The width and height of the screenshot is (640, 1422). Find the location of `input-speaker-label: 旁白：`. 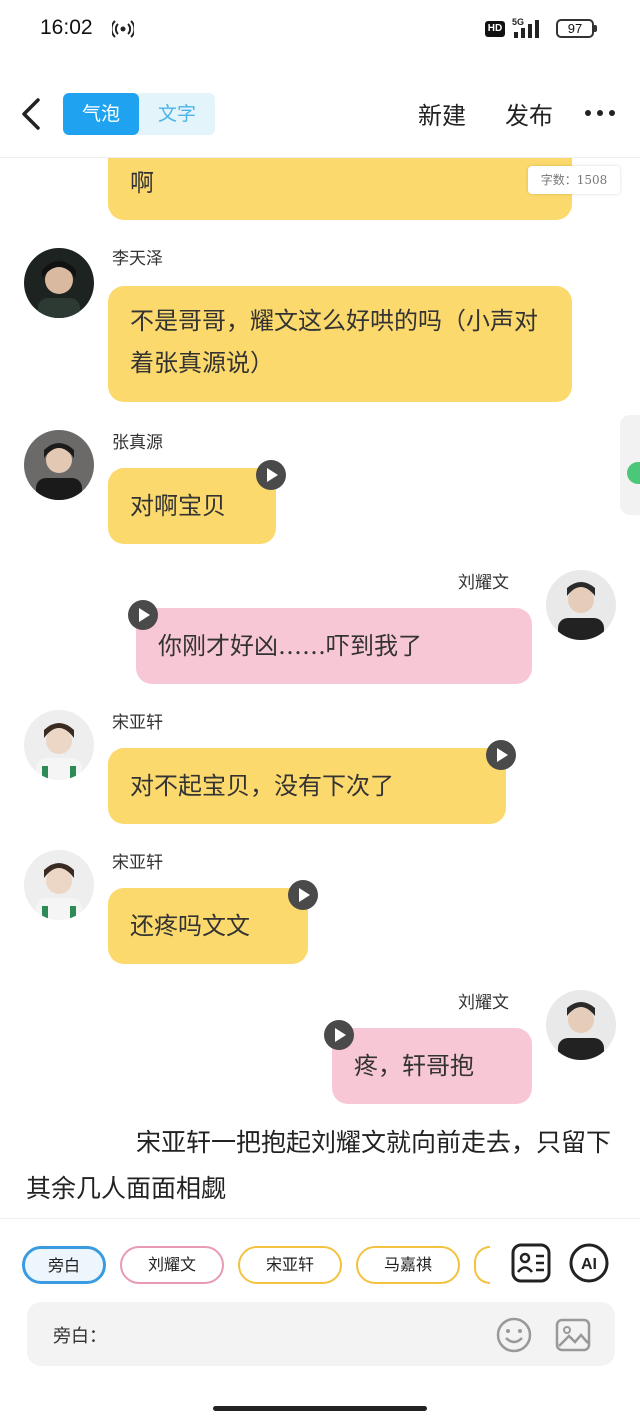

input-speaker-label: 旁白： is located at coordinates (80, 1336).